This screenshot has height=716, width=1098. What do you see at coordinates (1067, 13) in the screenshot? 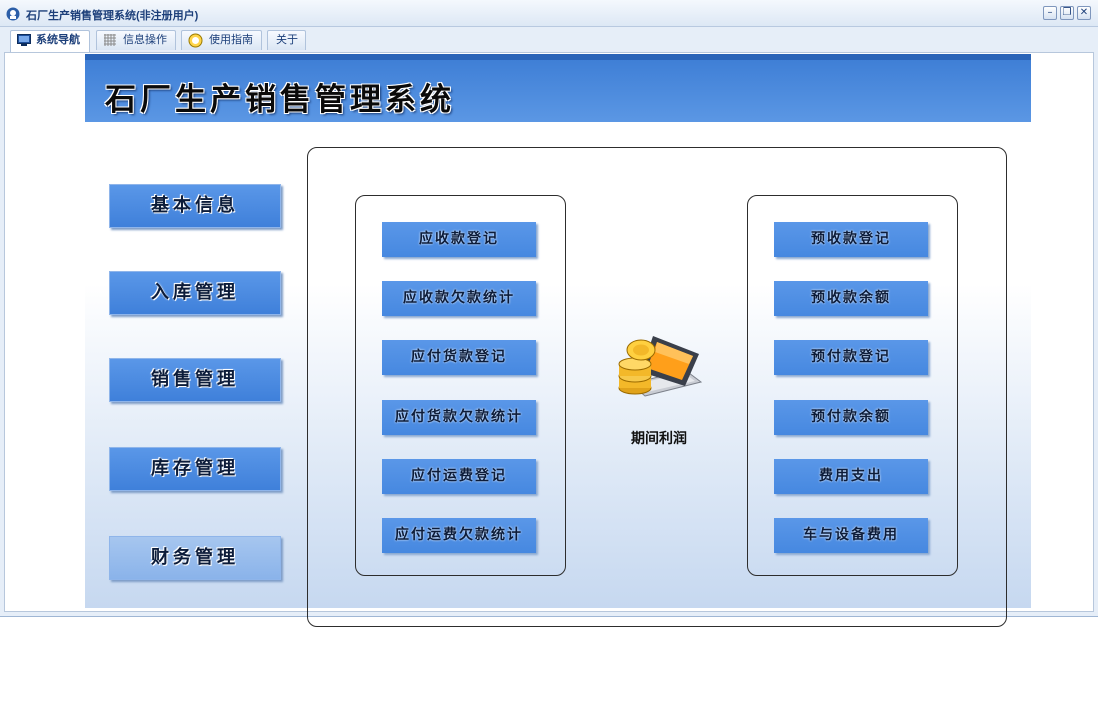
I see `restore-icon: ❐` at bounding box center [1067, 13].